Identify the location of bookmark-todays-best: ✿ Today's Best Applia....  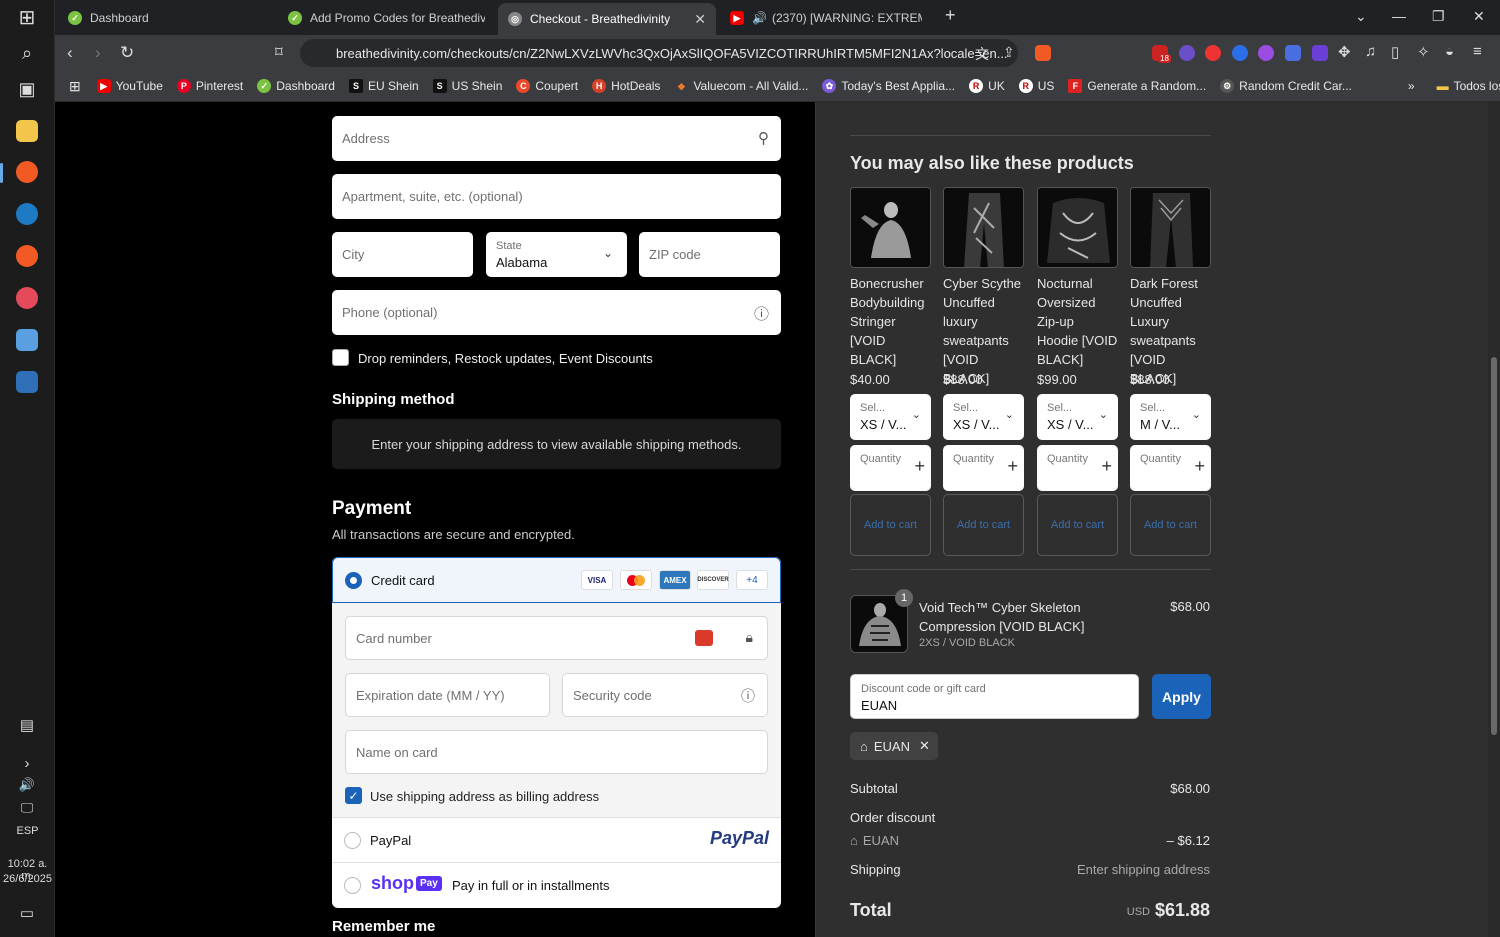
(888, 86).